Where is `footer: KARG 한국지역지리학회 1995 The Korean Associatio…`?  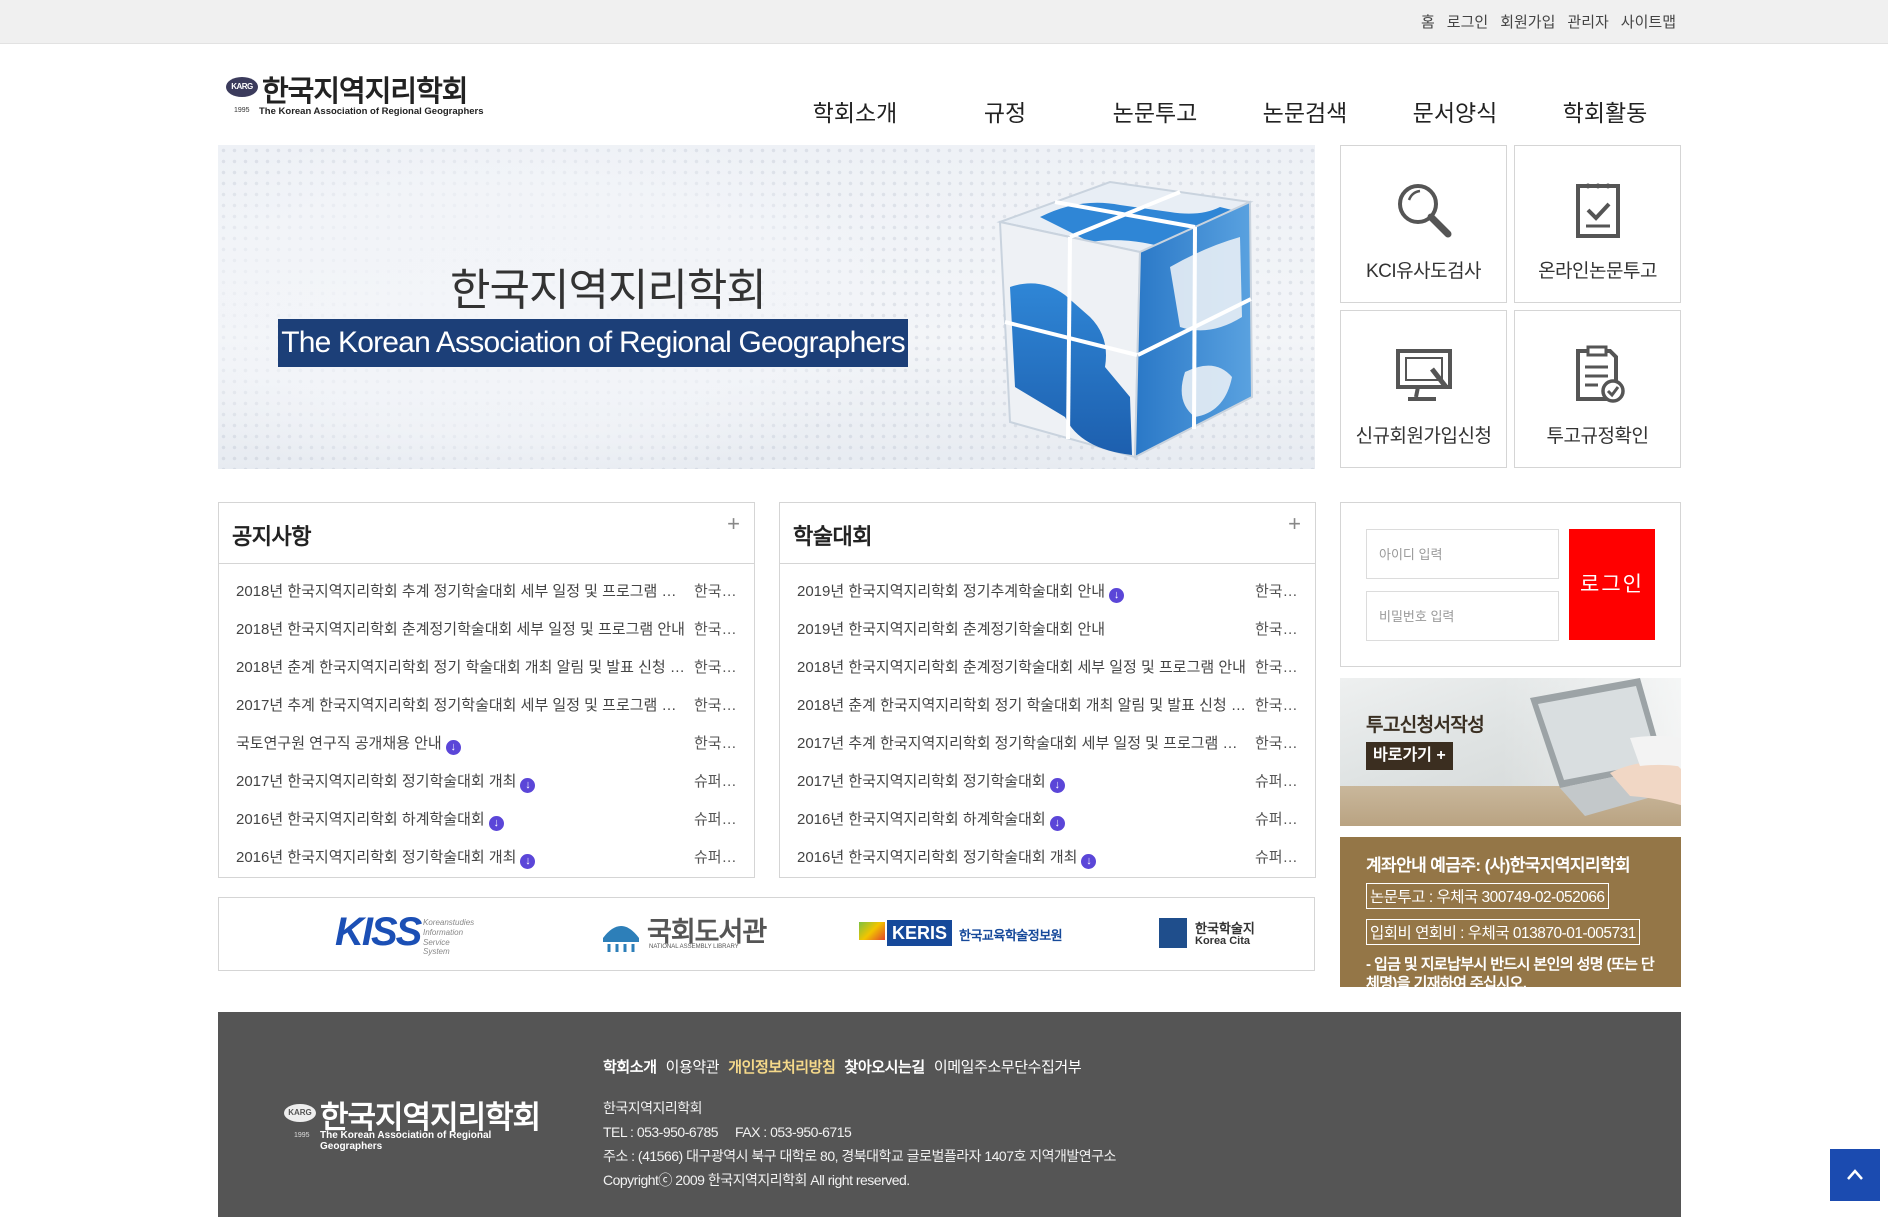 footer: KARG 한국지역지리학회 1995 The Korean Associatio… is located at coordinates (949, 1114).